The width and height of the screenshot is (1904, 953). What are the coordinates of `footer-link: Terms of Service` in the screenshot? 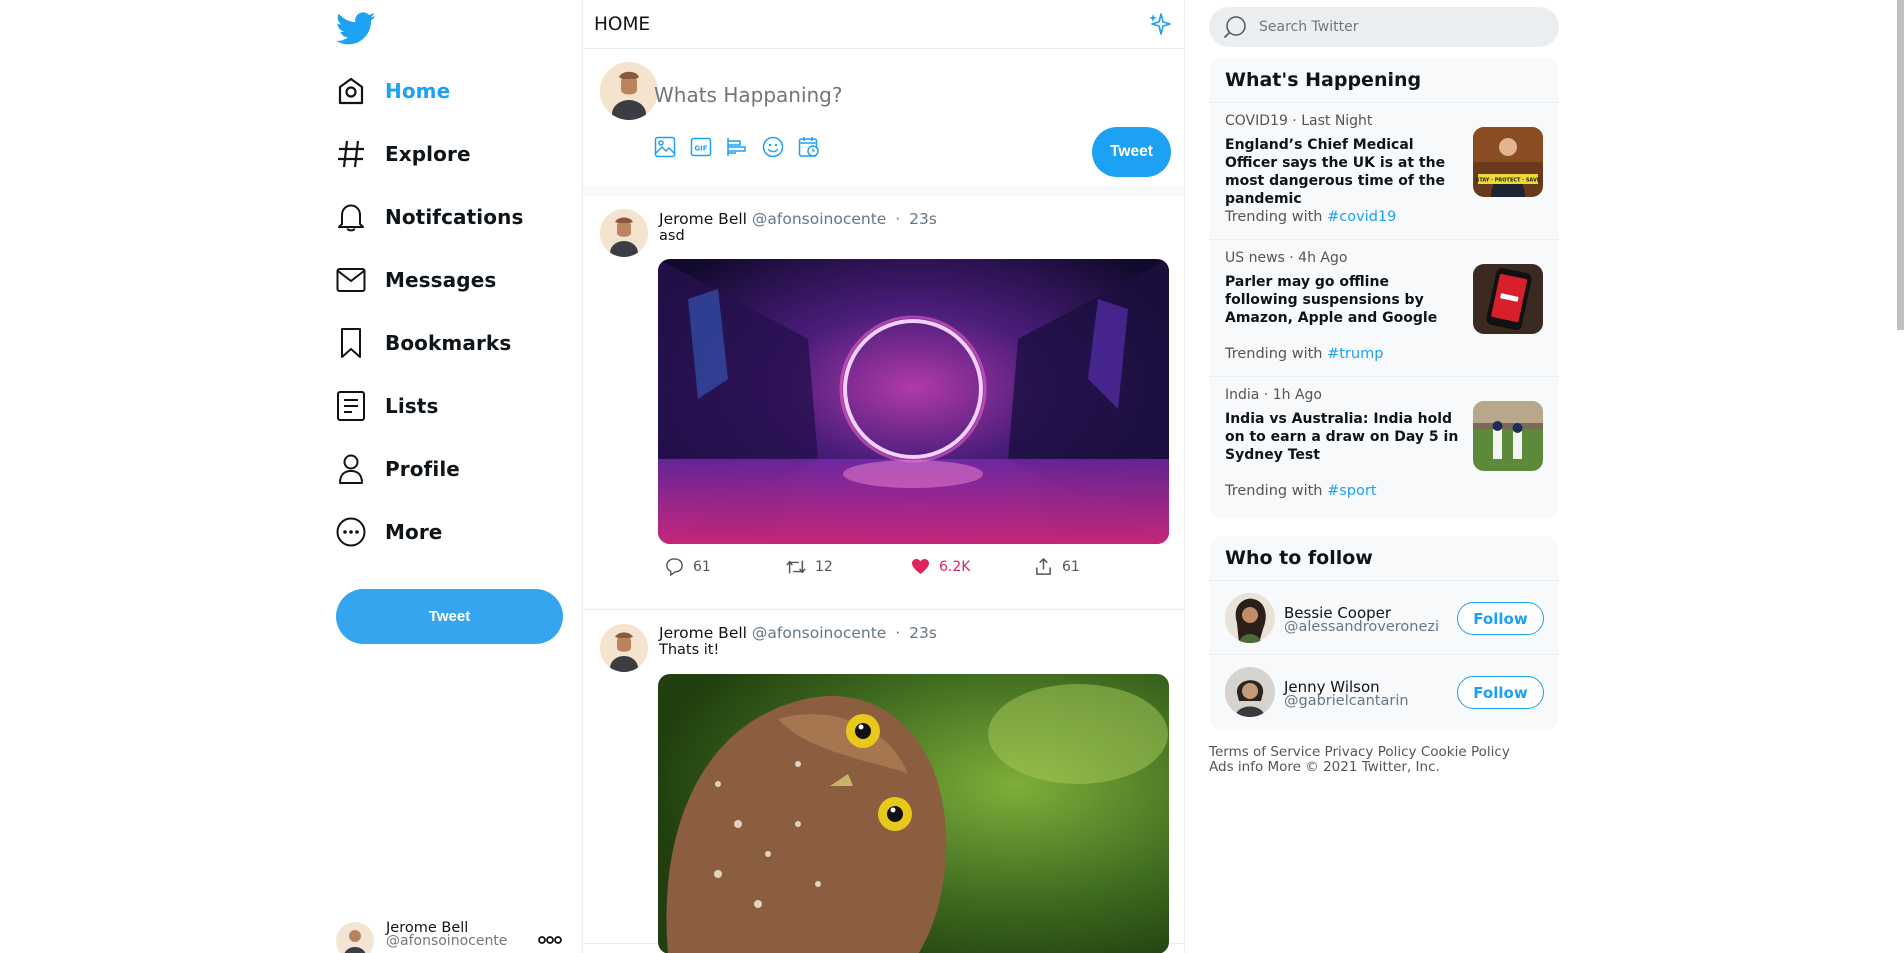 It's located at (1264, 752).